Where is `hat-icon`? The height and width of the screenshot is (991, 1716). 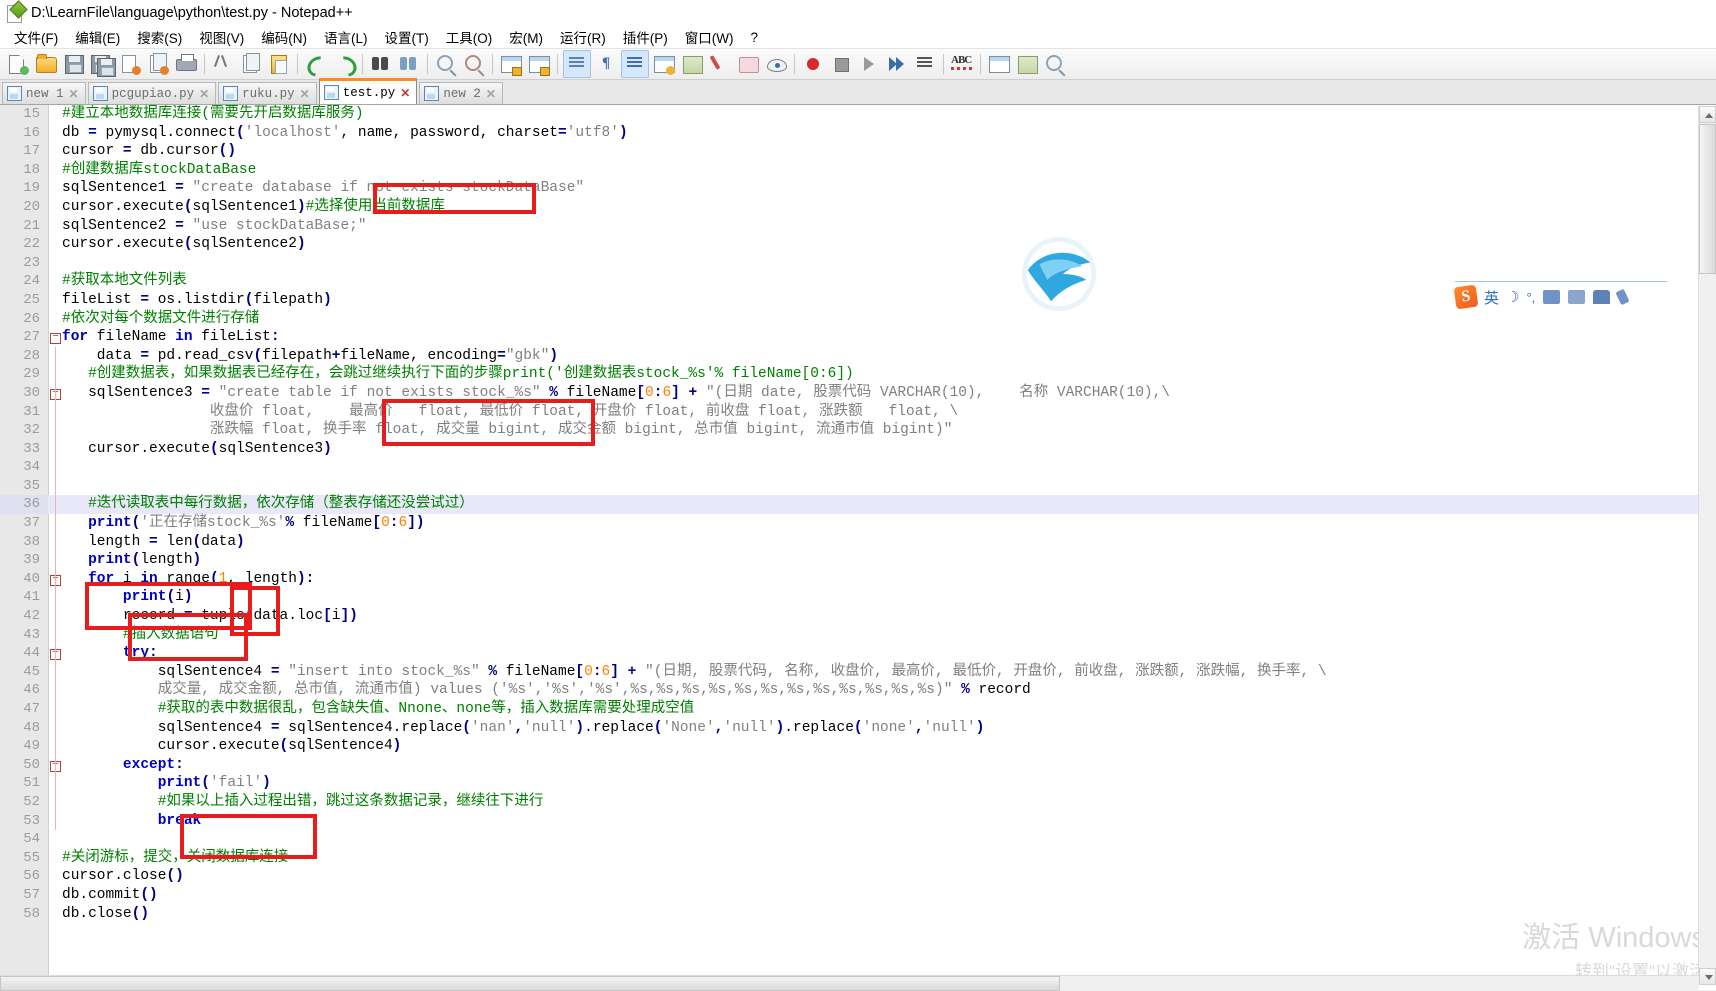
hat-icon is located at coordinates (1602, 297).